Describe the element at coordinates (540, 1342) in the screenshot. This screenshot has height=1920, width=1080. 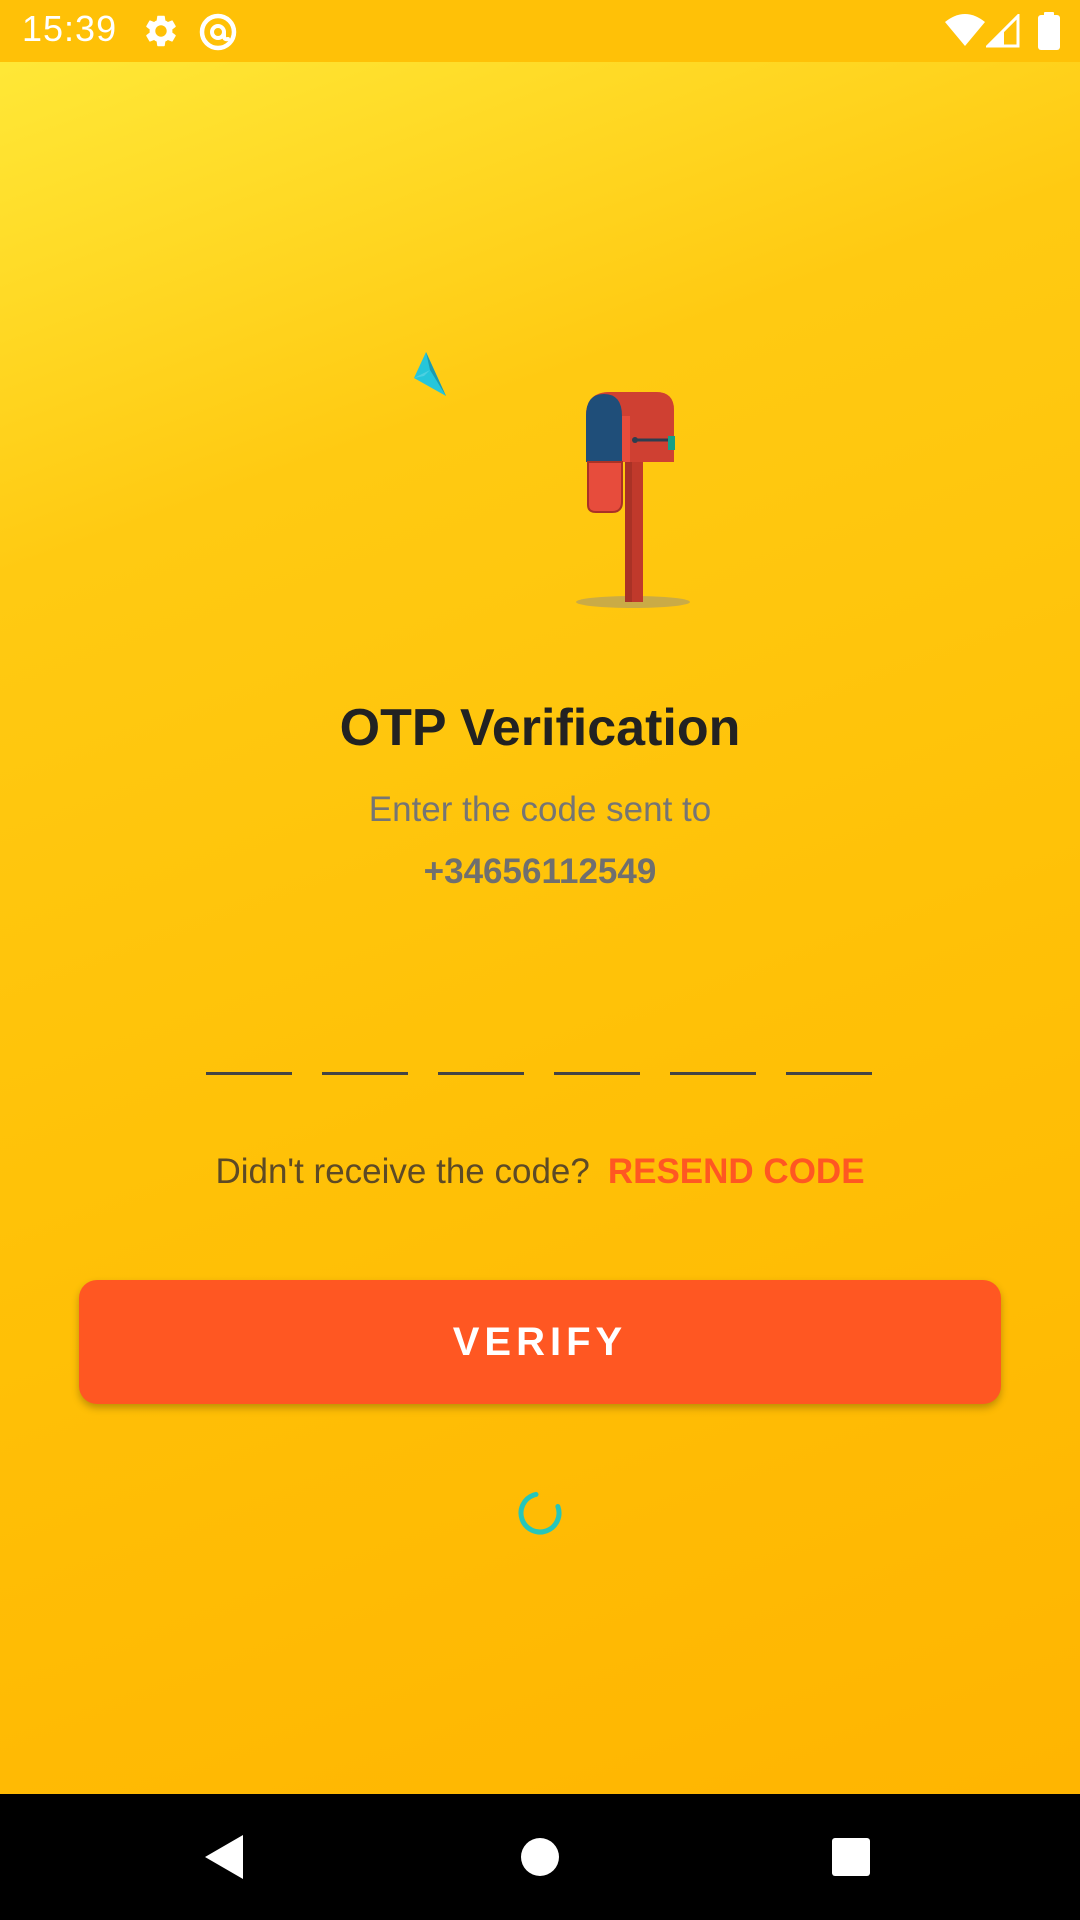
I see `verify-button: VERIFY` at that location.